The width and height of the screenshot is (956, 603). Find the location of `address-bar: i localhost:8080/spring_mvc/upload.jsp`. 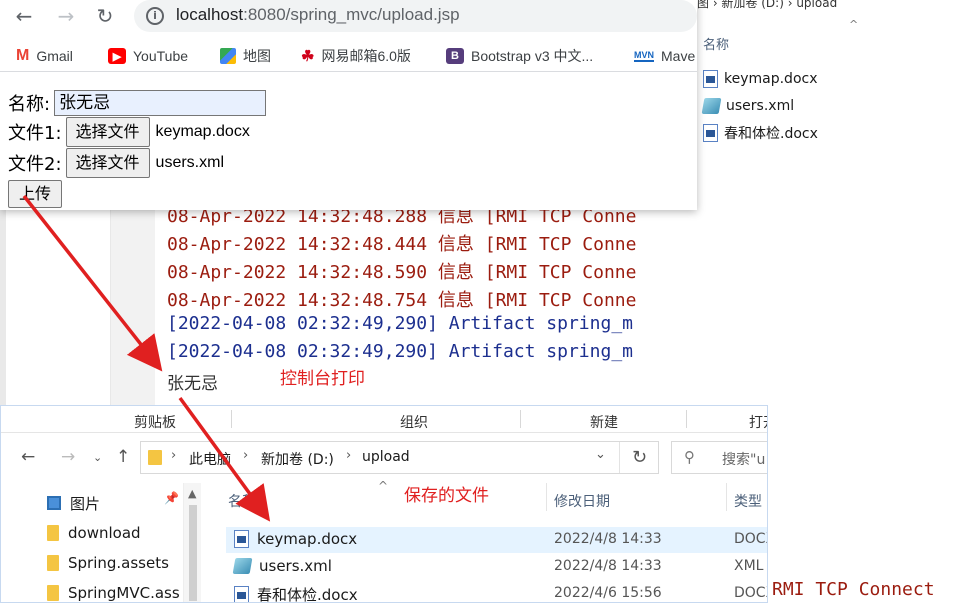

address-bar: i localhost:8080/spring_mvc/upload.jsp is located at coordinates (415, 16).